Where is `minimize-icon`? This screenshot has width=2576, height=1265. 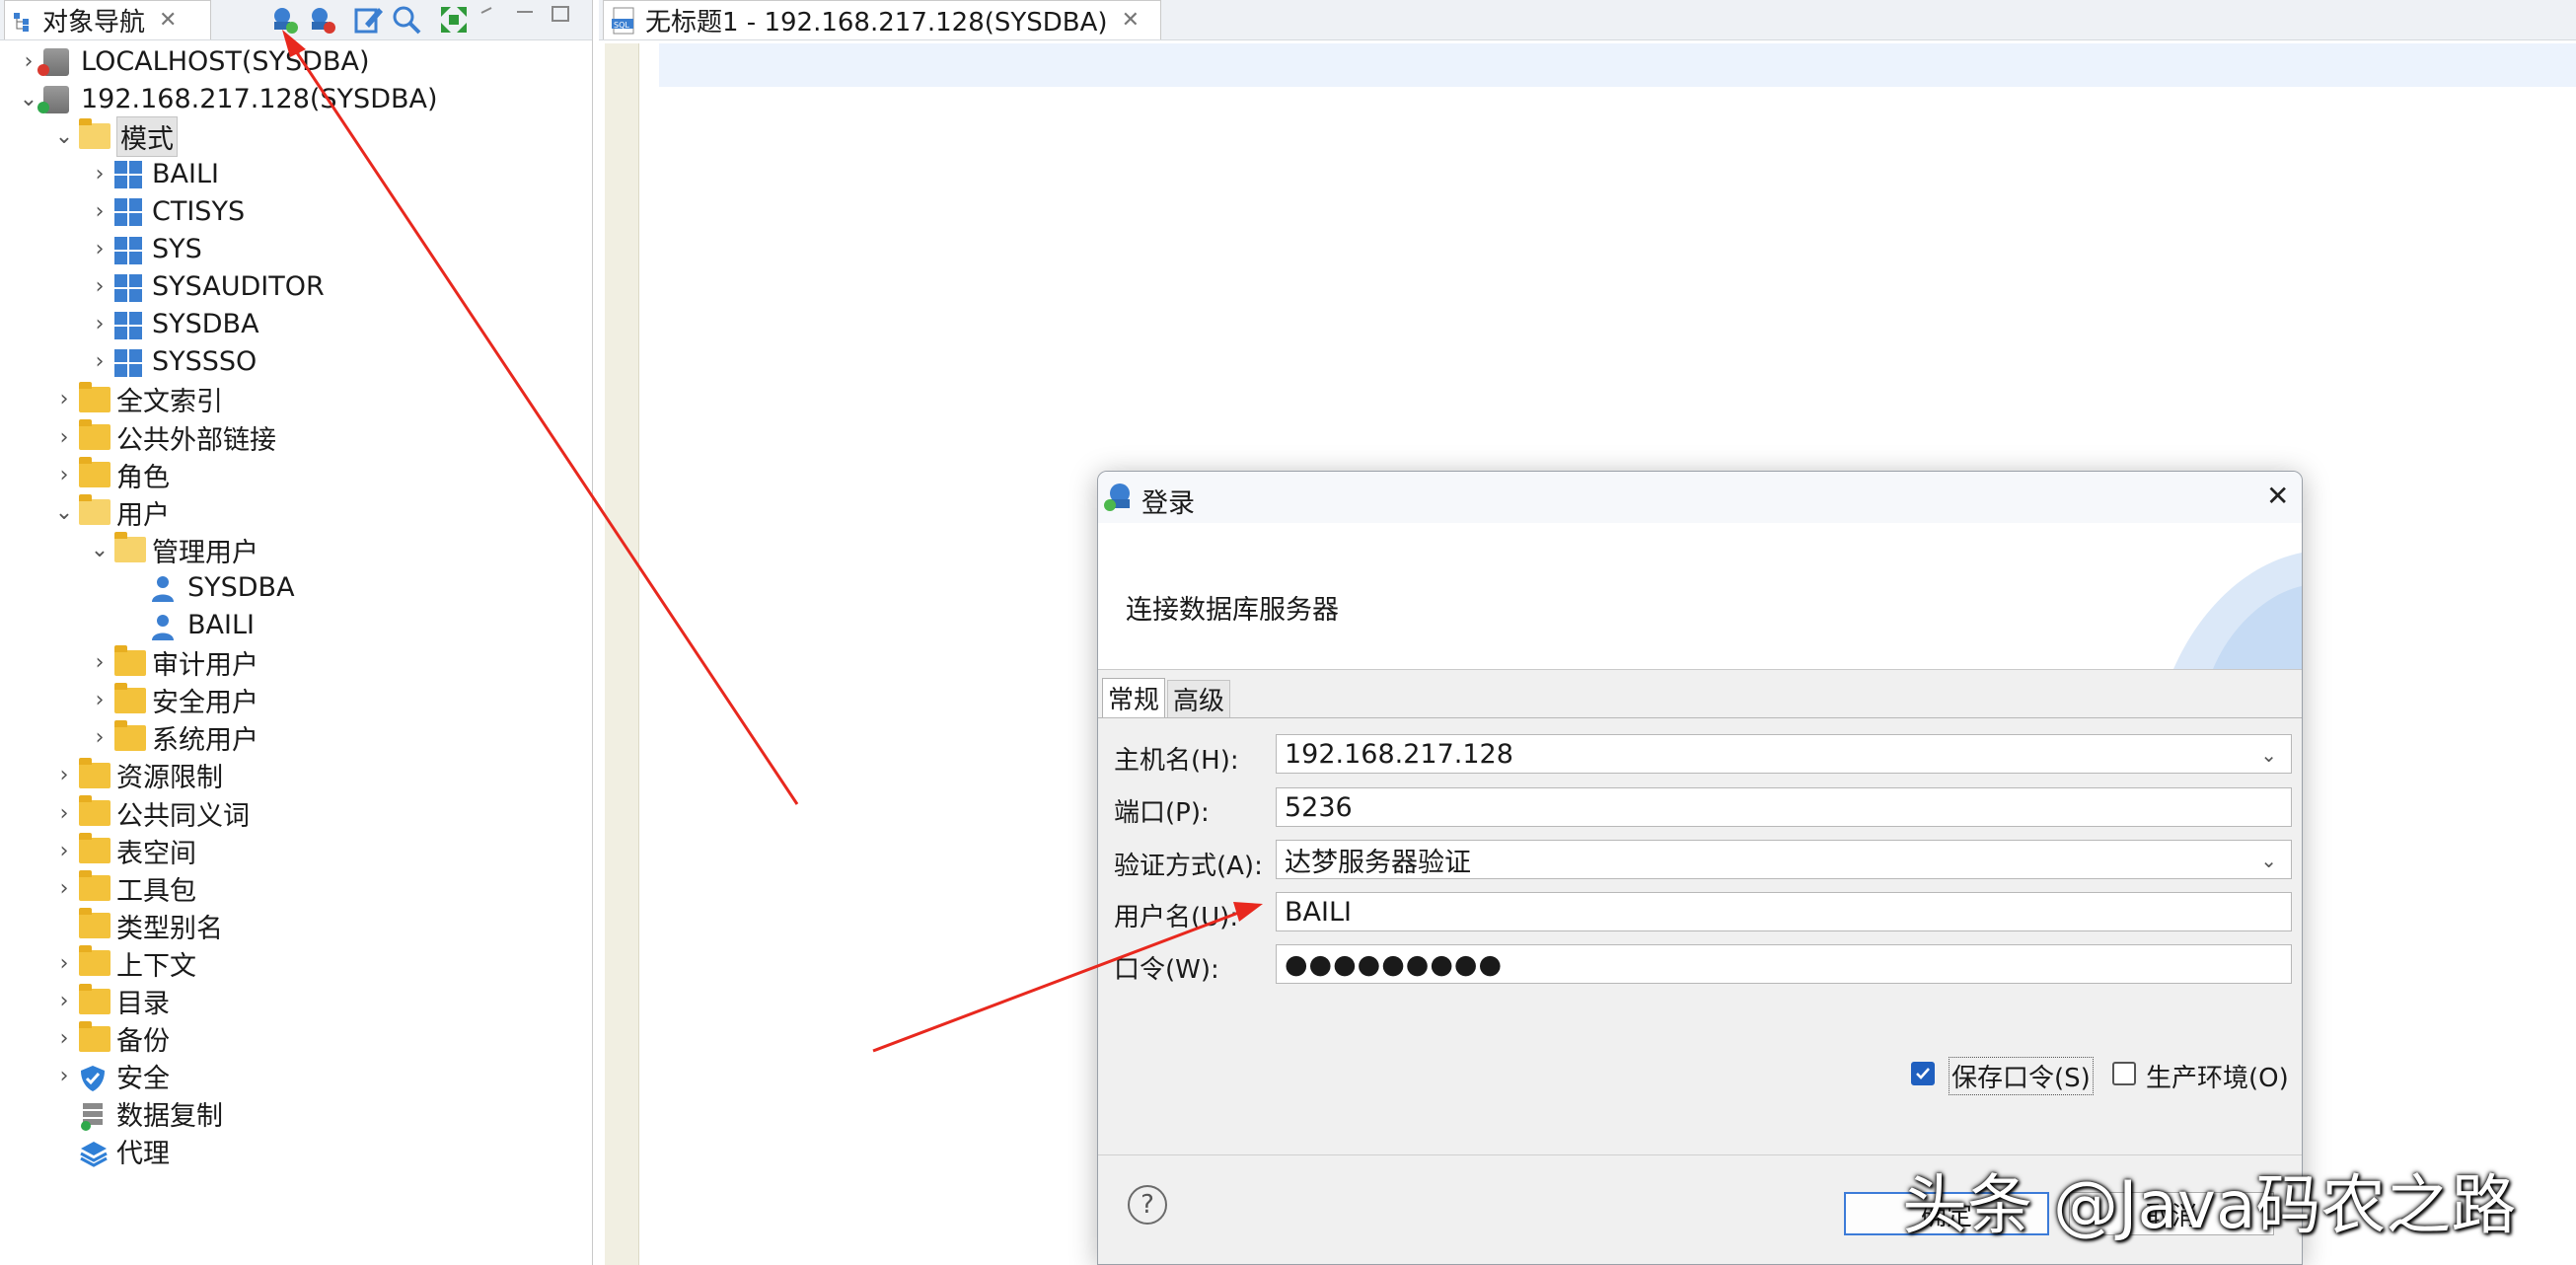
minimize-icon is located at coordinates (529, 20).